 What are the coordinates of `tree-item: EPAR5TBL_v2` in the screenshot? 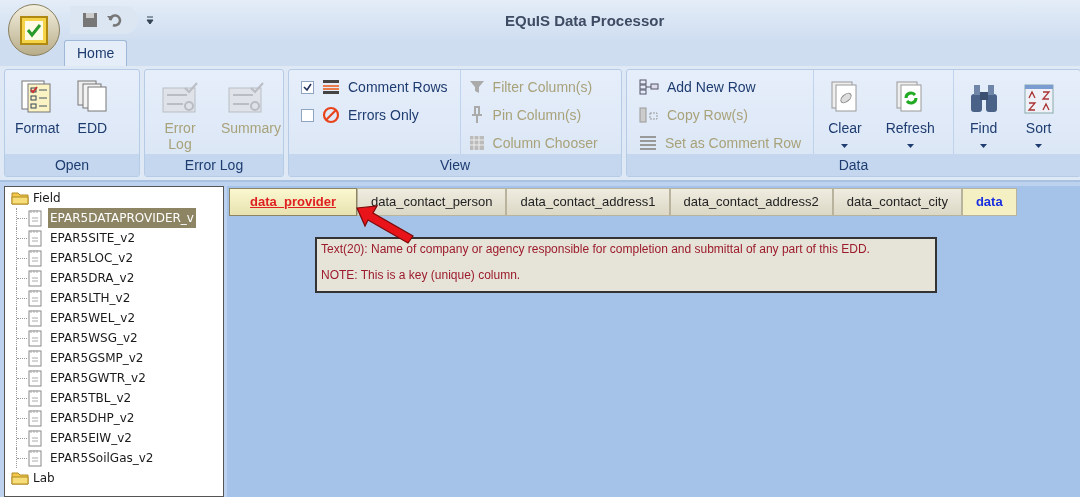 It's located at (91, 398).